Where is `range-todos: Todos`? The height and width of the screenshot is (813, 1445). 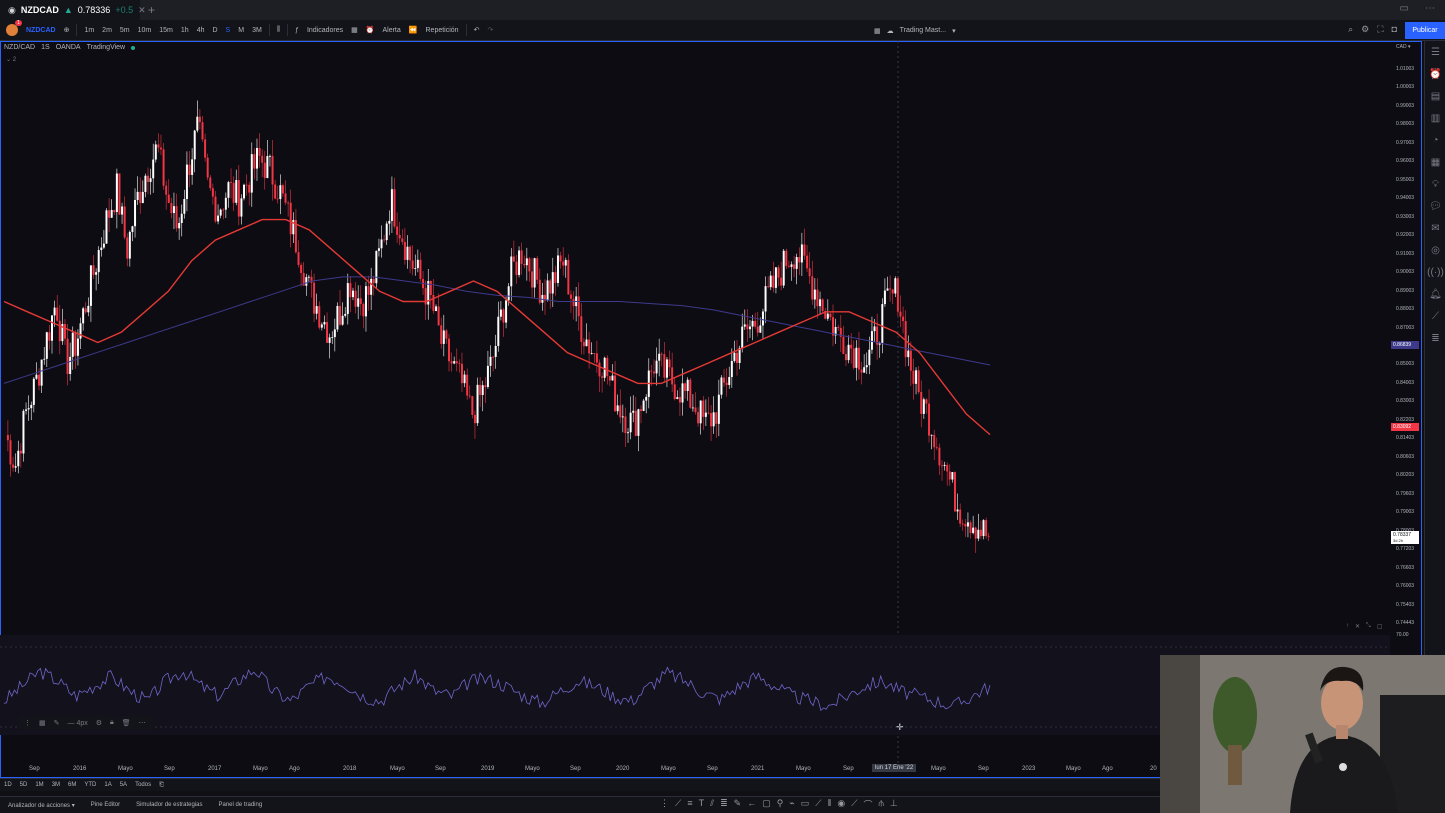 range-todos: Todos is located at coordinates (143, 785).